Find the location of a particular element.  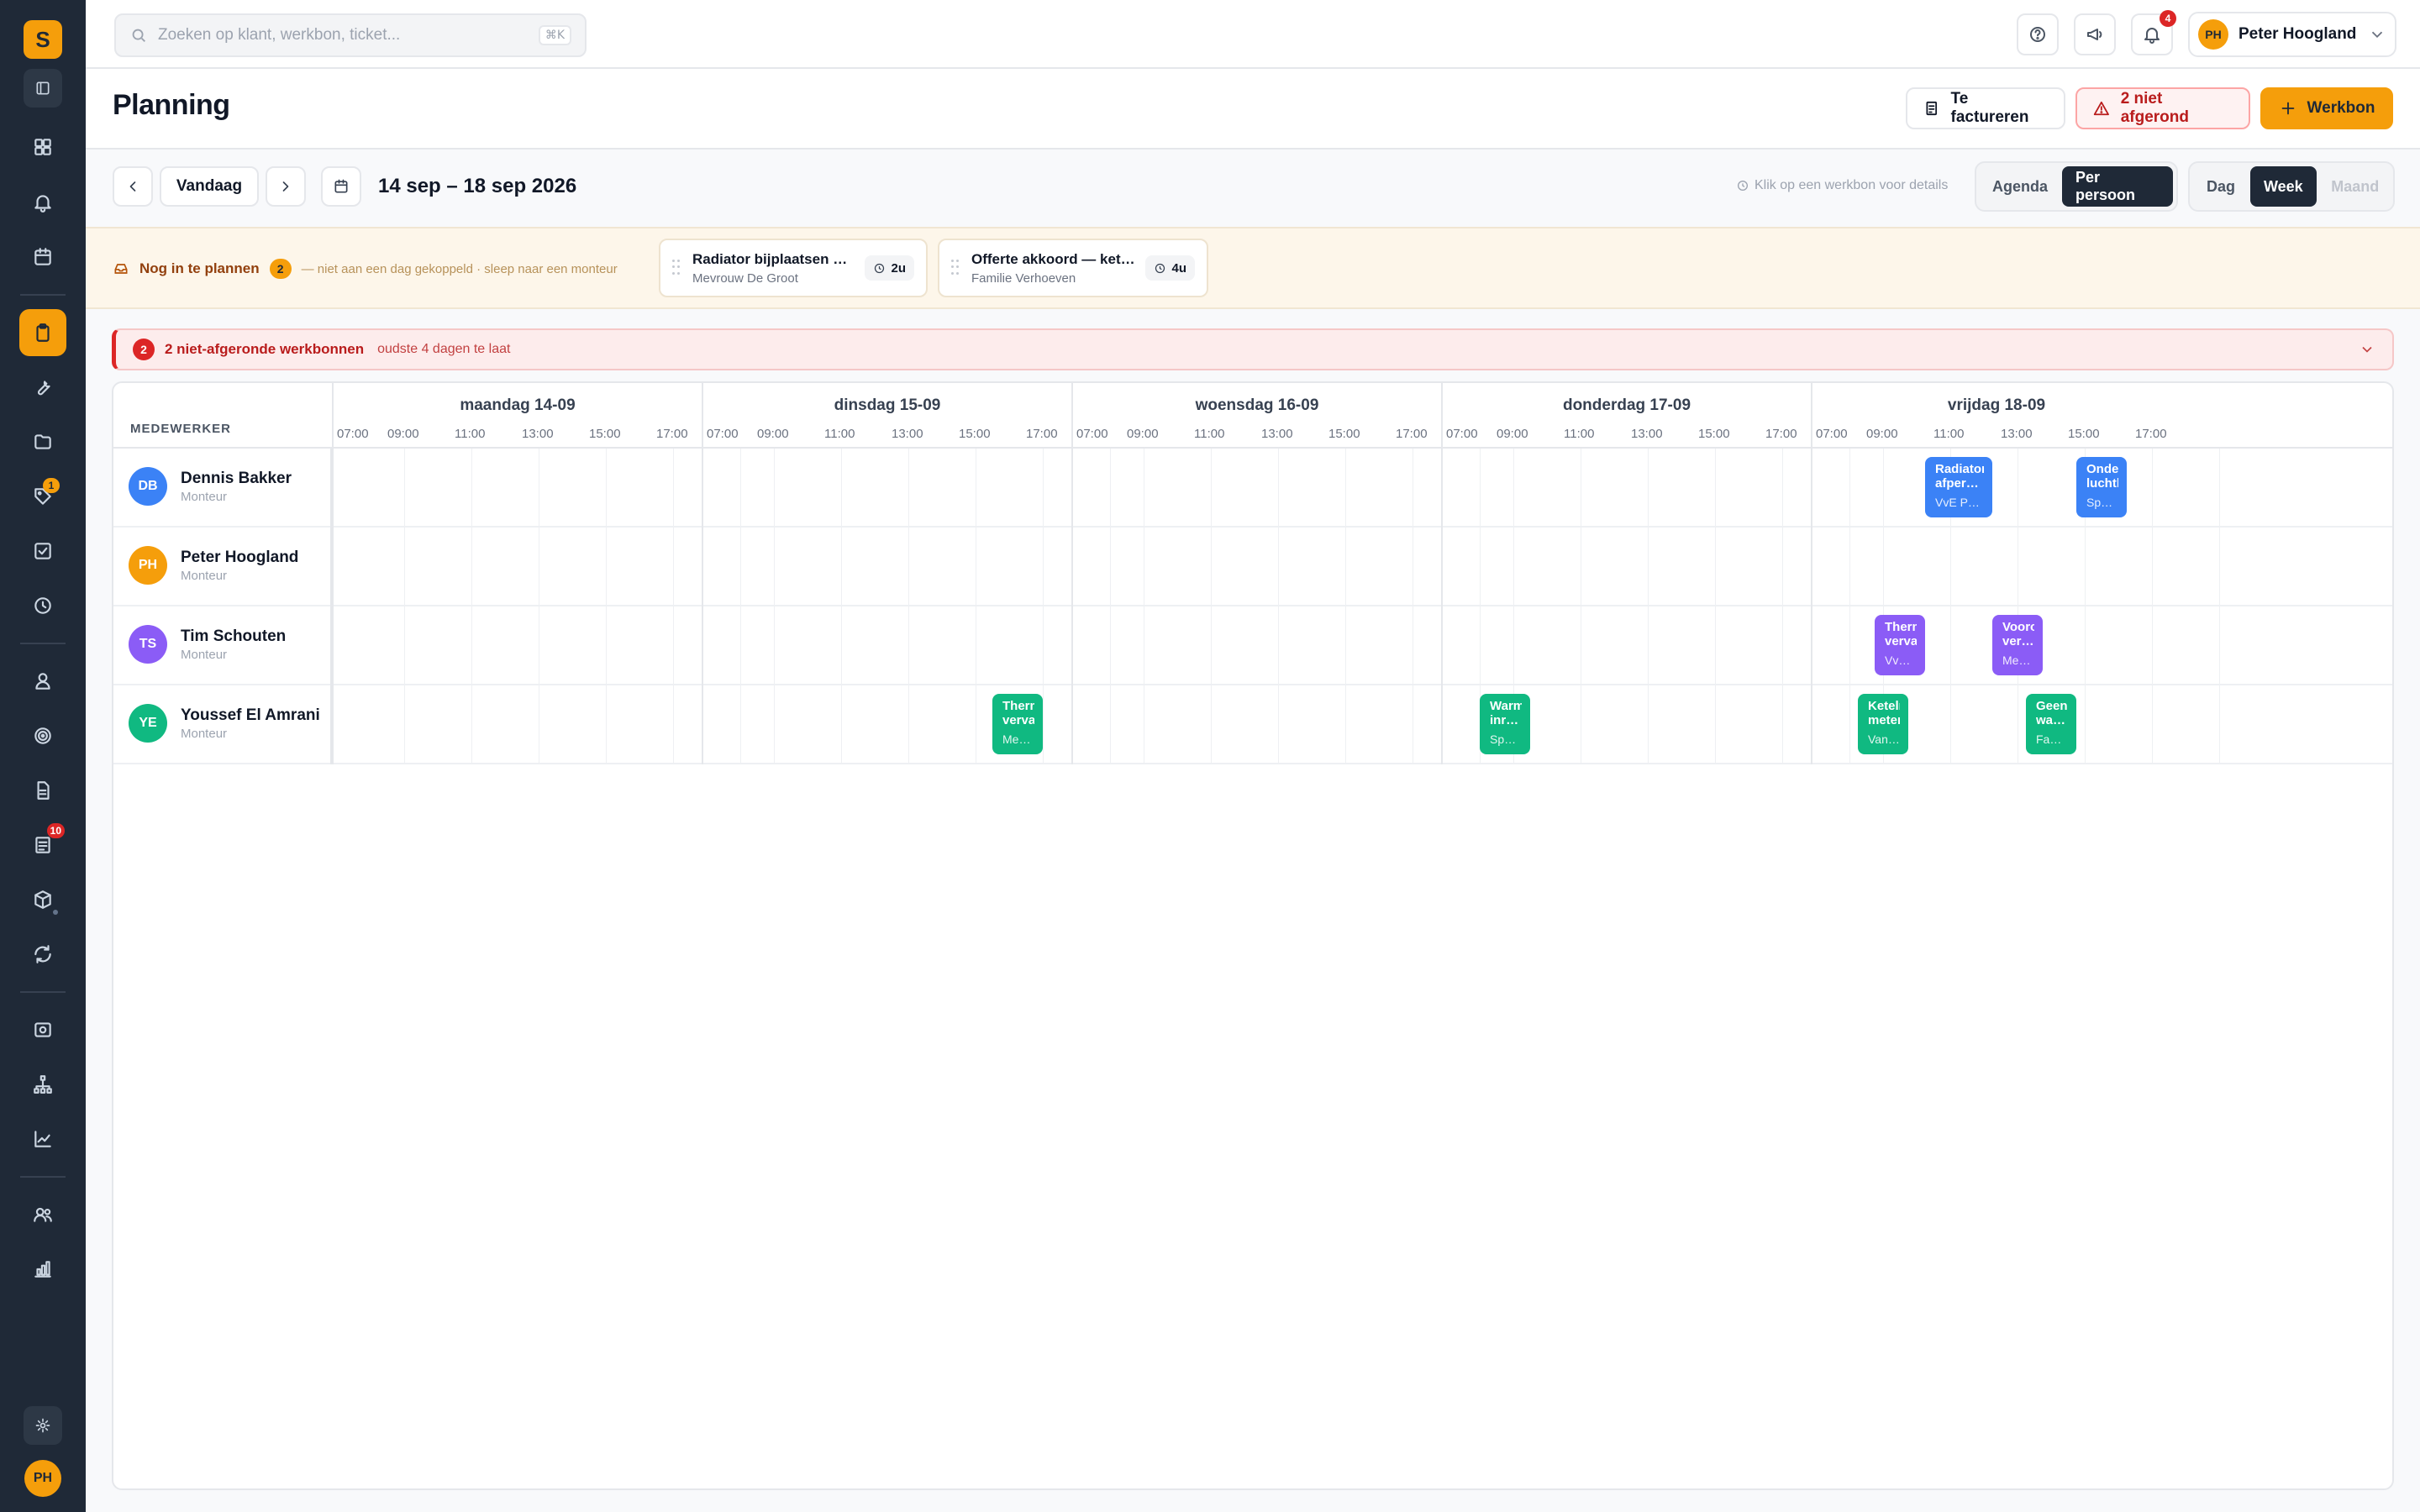

alert-count: 2 is located at coordinates (144, 349).